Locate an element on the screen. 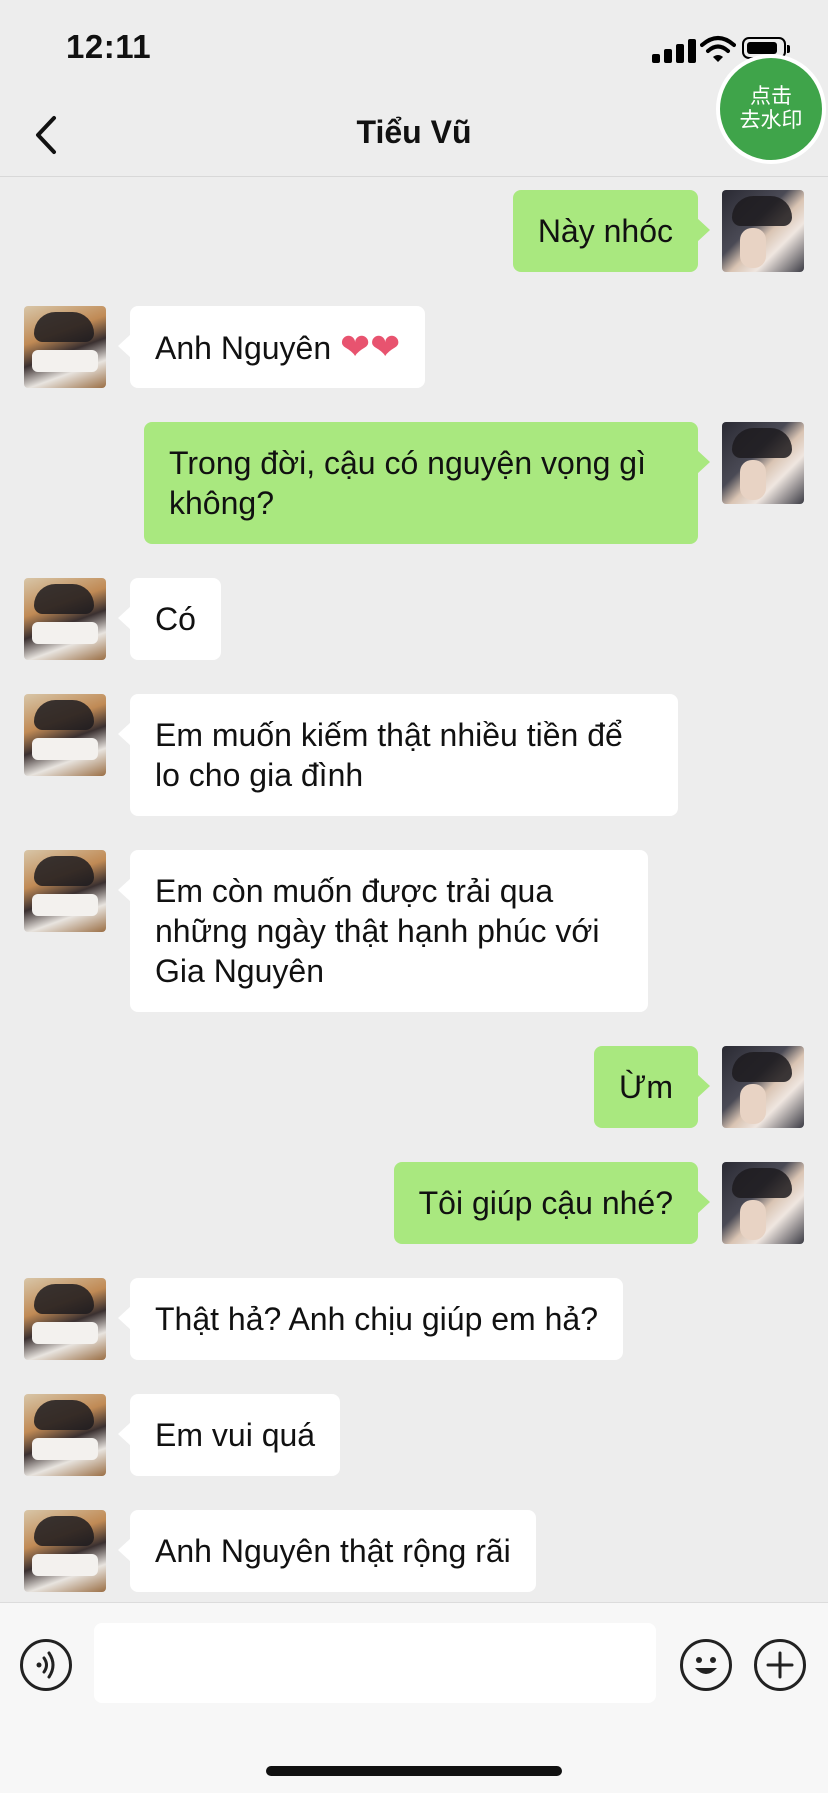  message-row: Thật hả? Anh chịu giúp em hả? is located at coordinates (414, 1319).